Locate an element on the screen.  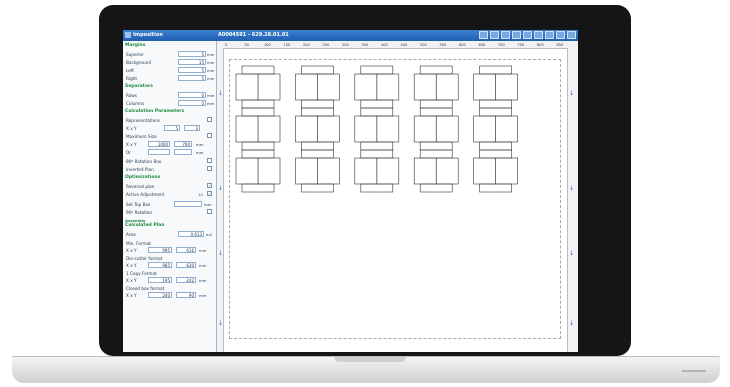
ruler-tick: 400 is located at coordinates (384, 45).